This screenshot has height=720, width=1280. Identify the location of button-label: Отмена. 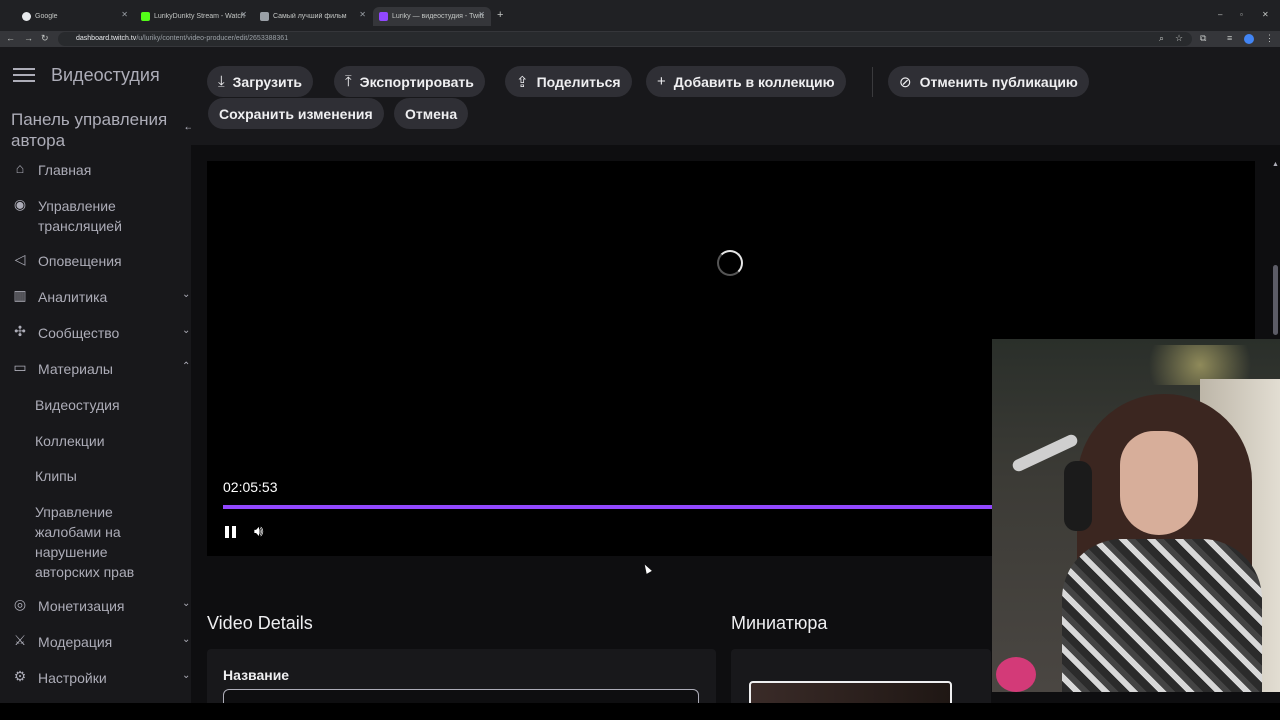
(431, 113).